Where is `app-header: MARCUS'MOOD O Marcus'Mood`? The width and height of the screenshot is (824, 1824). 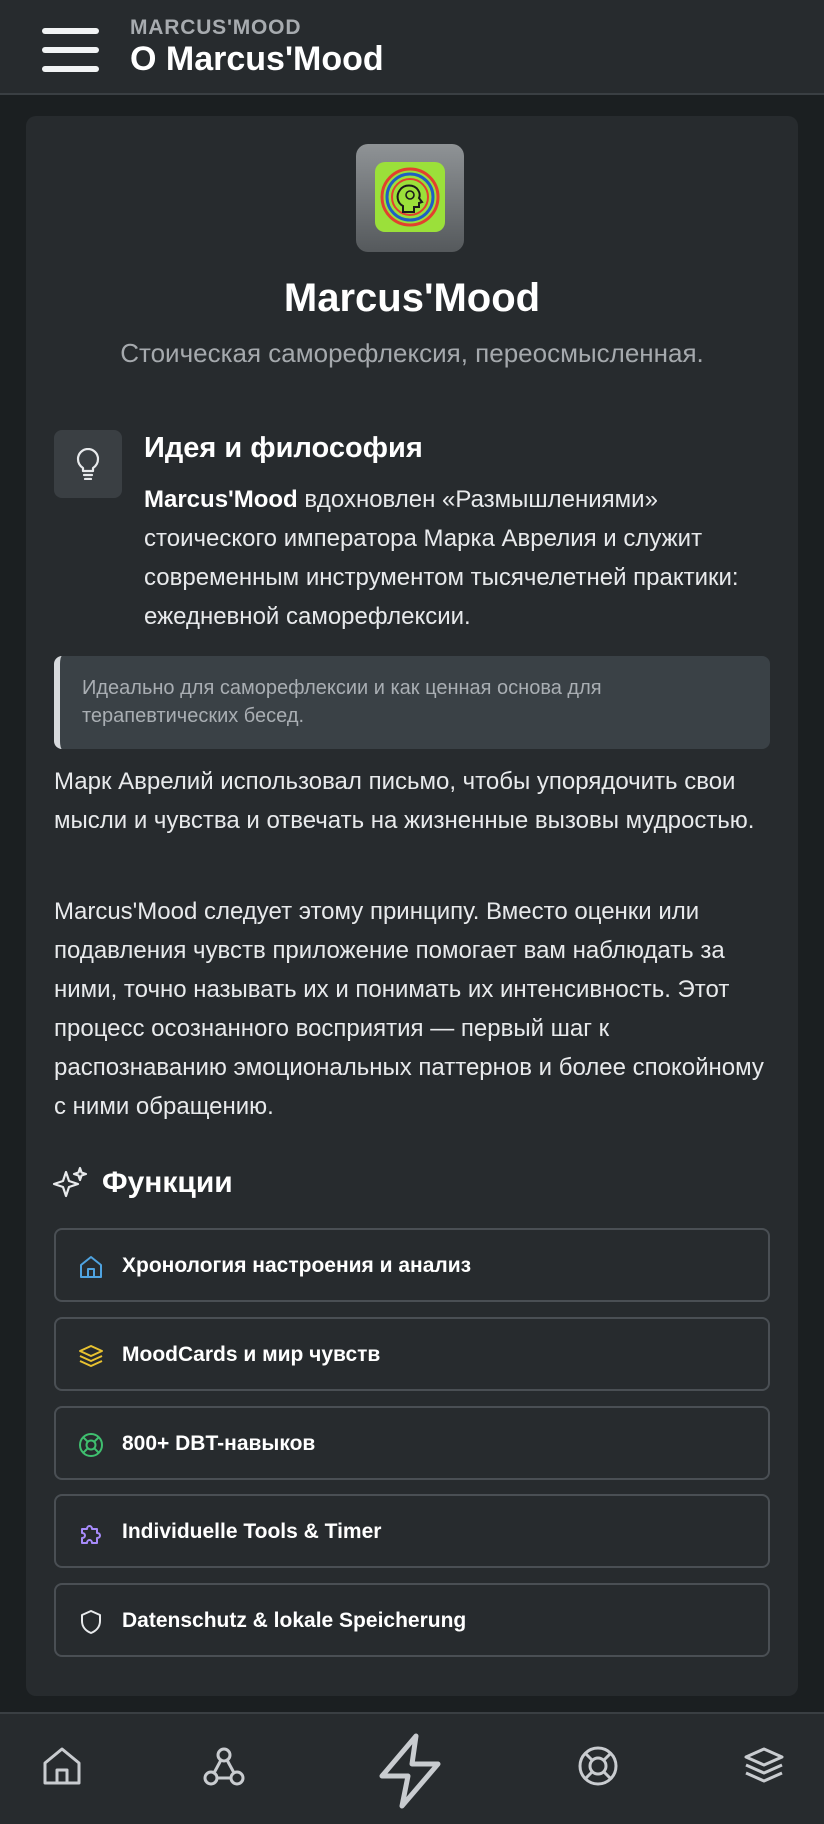 app-header: MARCUS'MOOD O Marcus'Mood is located at coordinates (412, 47).